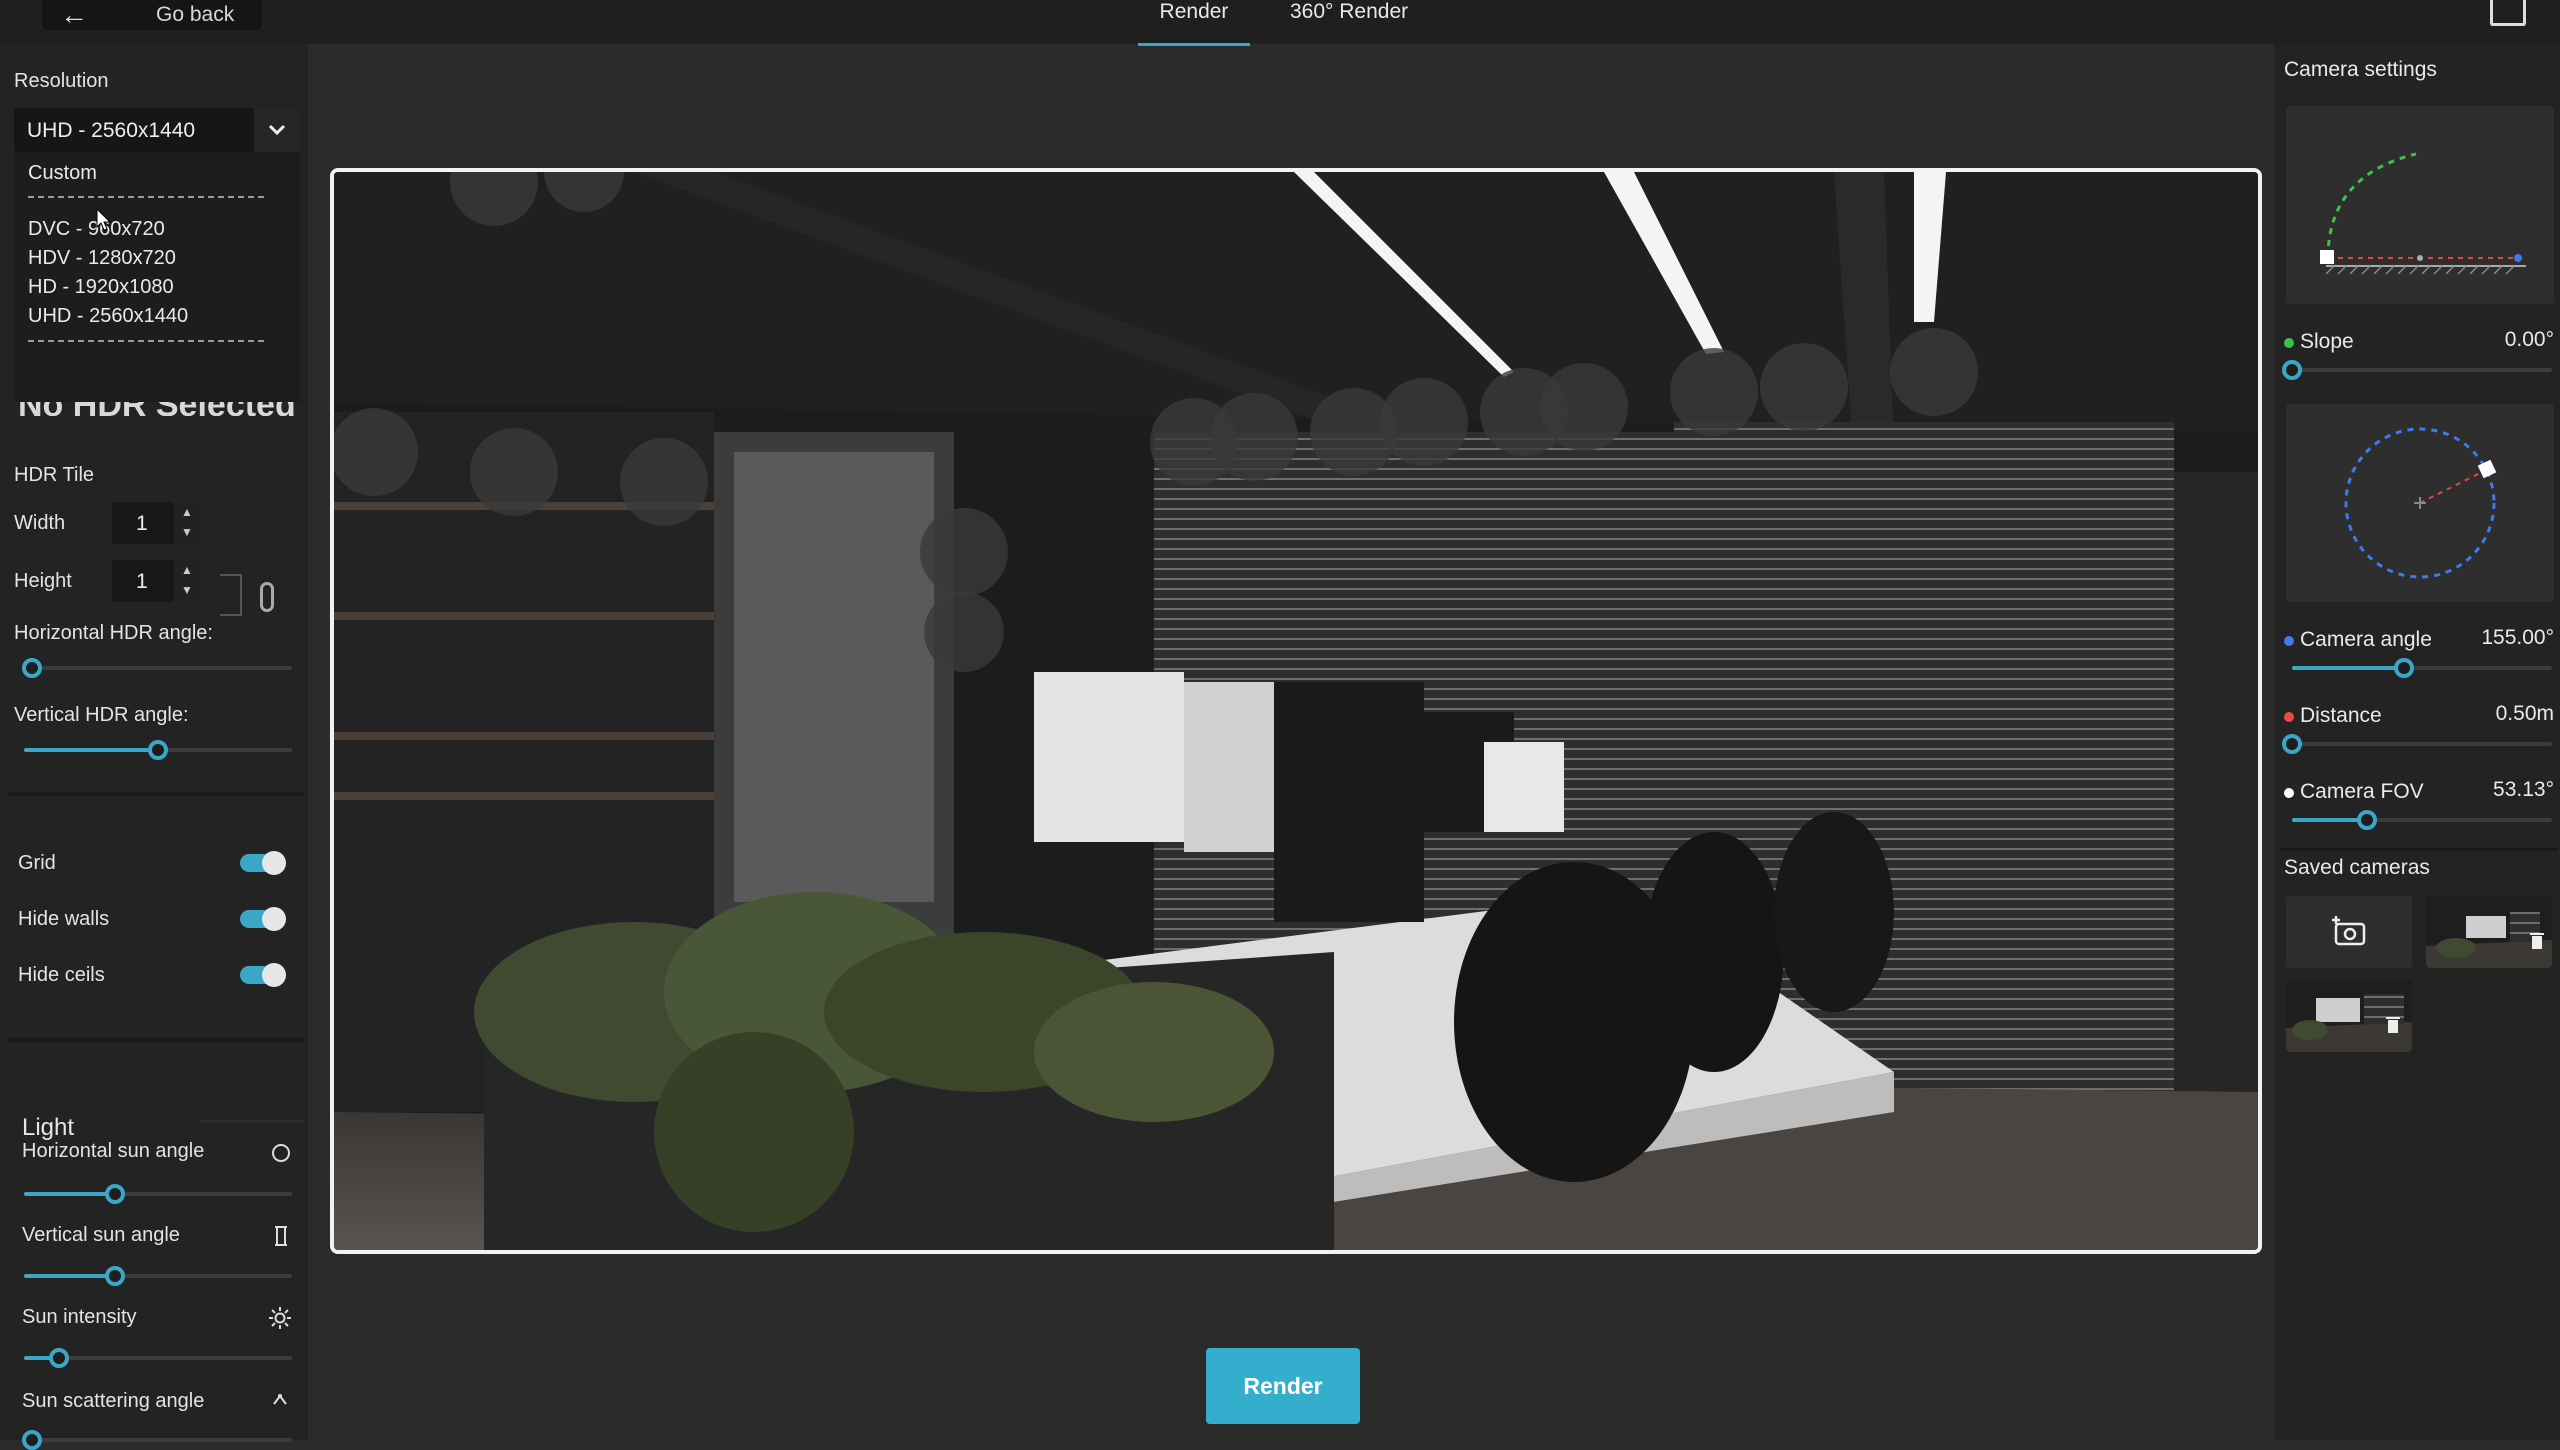 The width and height of the screenshot is (2560, 1450). Describe the element at coordinates (2289, 717) in the screenshot. I see `distance-color-dot` at that location.